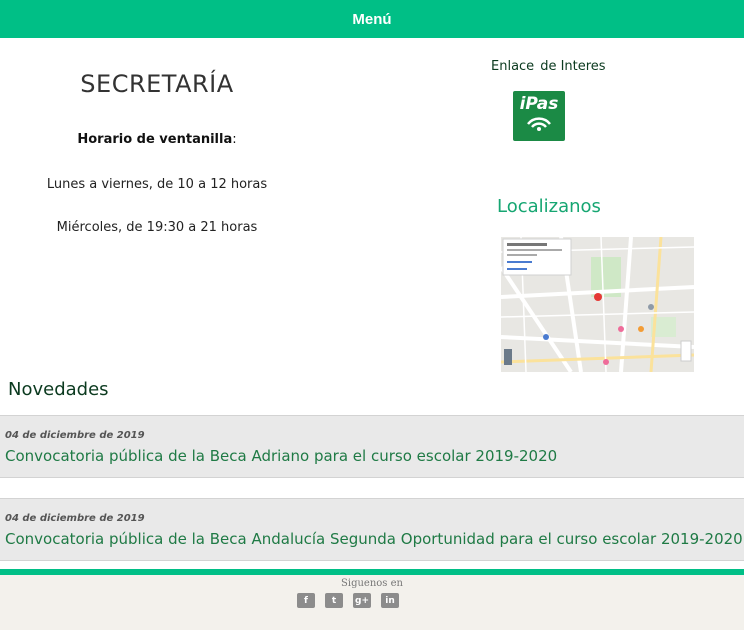  What do you see at coordinates (348, 600) in the screenshot?
I see `social-links: f t g+ in` at bounding box center [348, 600].